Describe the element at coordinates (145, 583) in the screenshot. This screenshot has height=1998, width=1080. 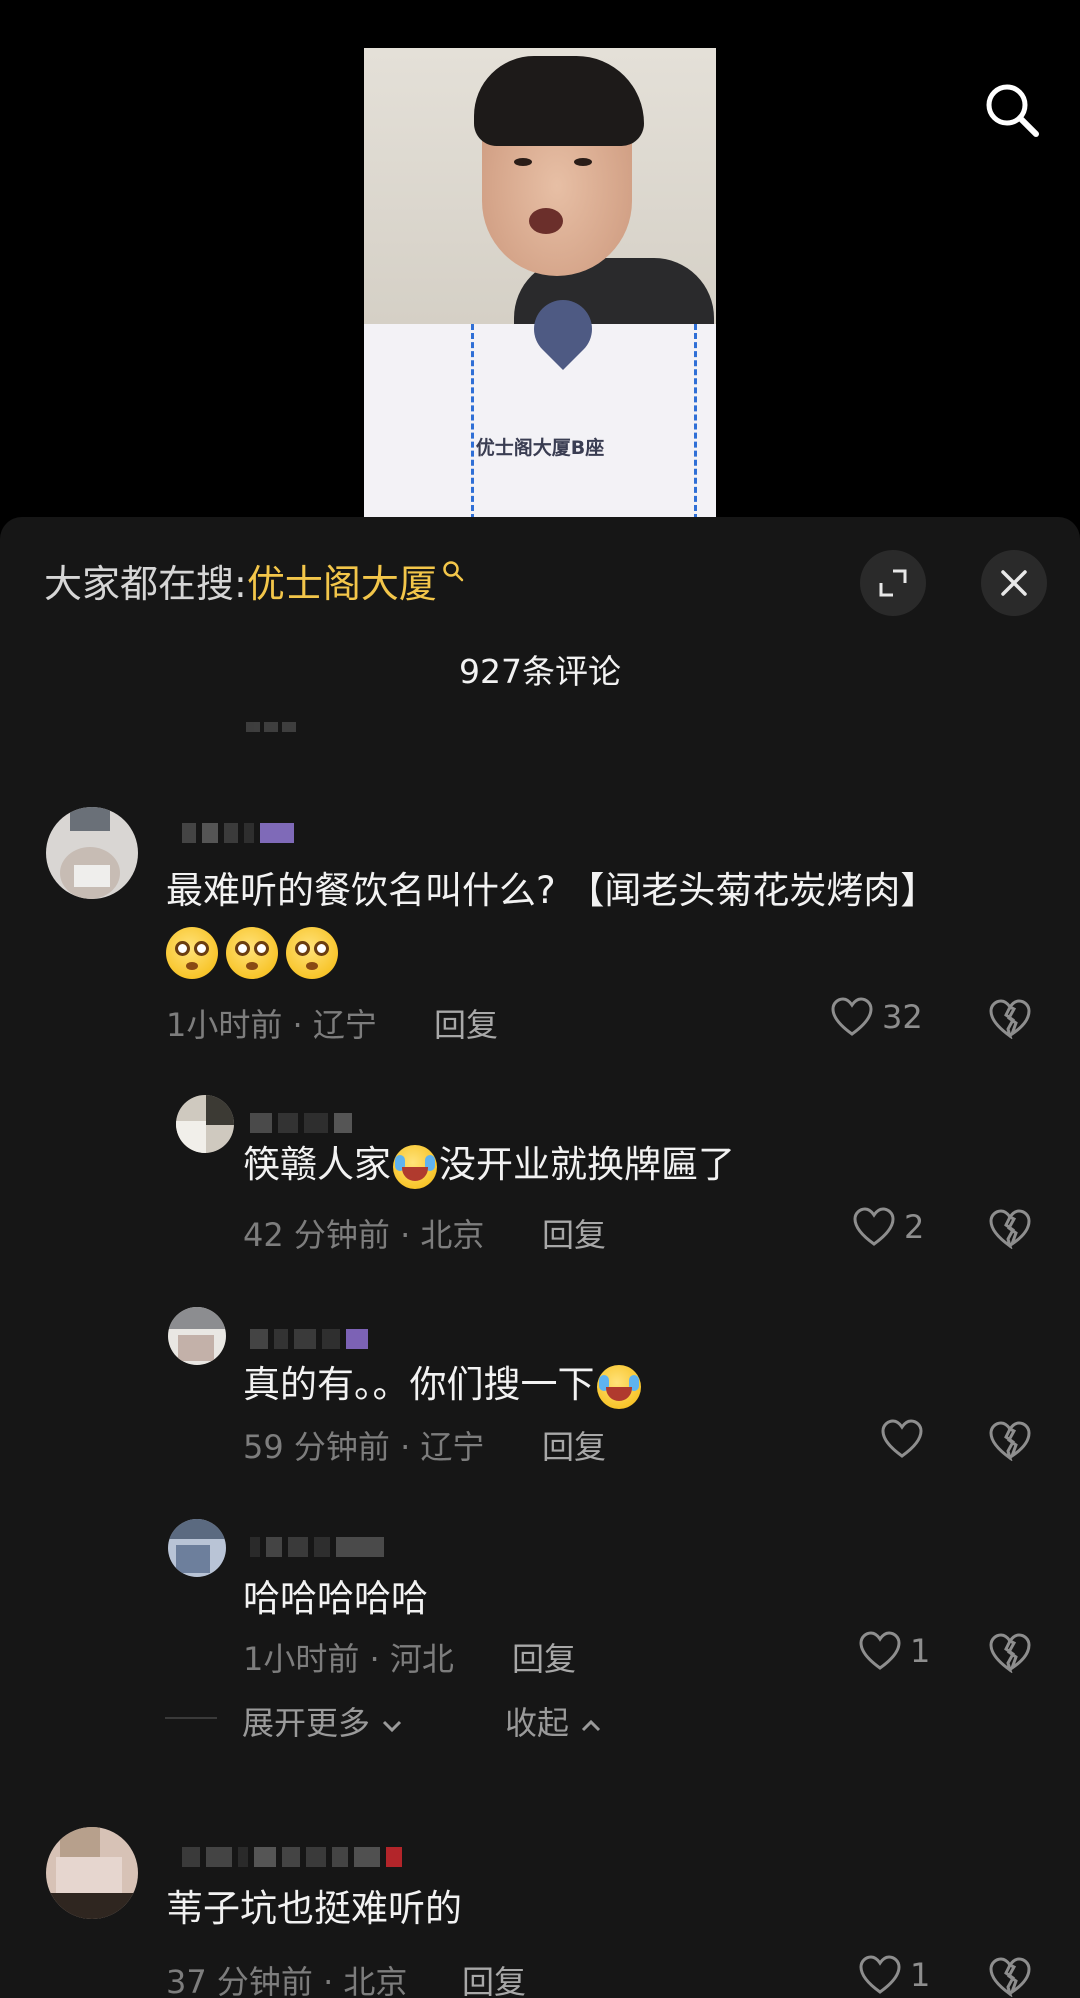
I see `trending-search-prefix: 大家都在搜:` at that location.